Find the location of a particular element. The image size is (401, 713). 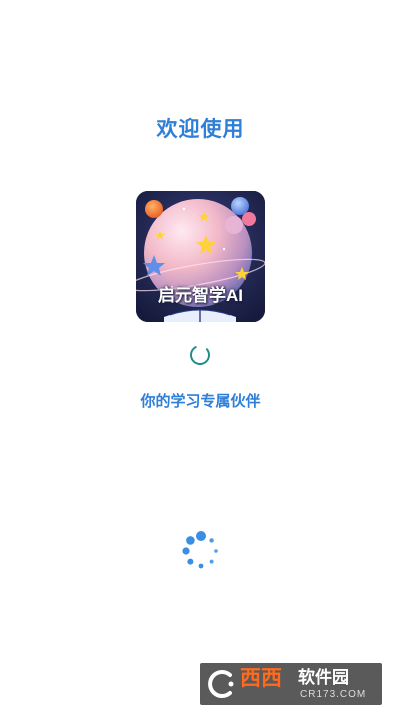

loading-spinner-icon is located at coordinates (200, 355).